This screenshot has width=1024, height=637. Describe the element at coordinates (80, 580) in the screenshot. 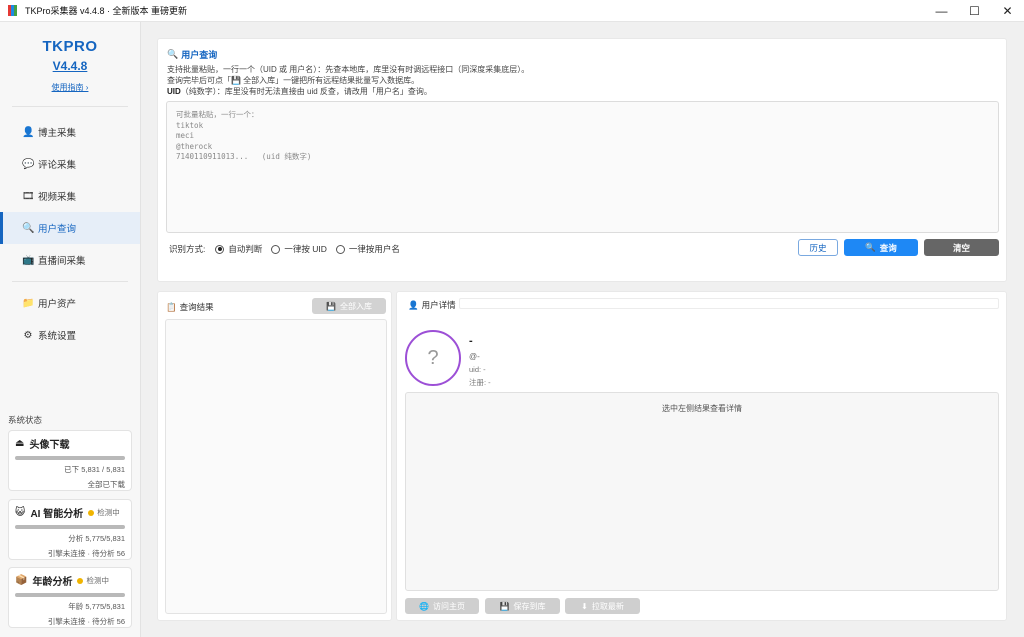

I see `status-dot` at that location.